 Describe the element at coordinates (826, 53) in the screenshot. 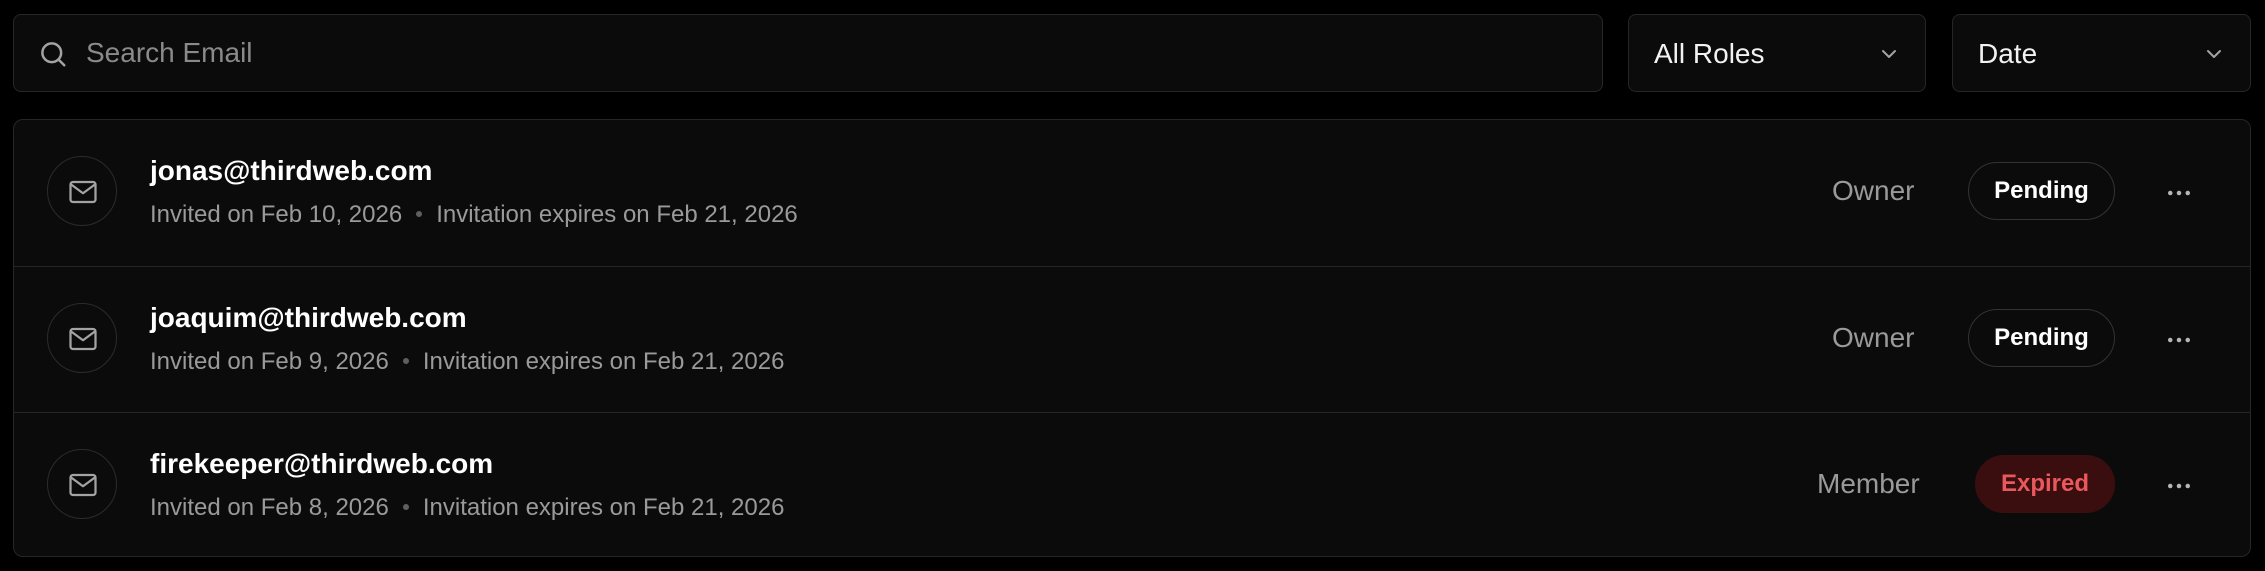

I see `search-input` at that location.